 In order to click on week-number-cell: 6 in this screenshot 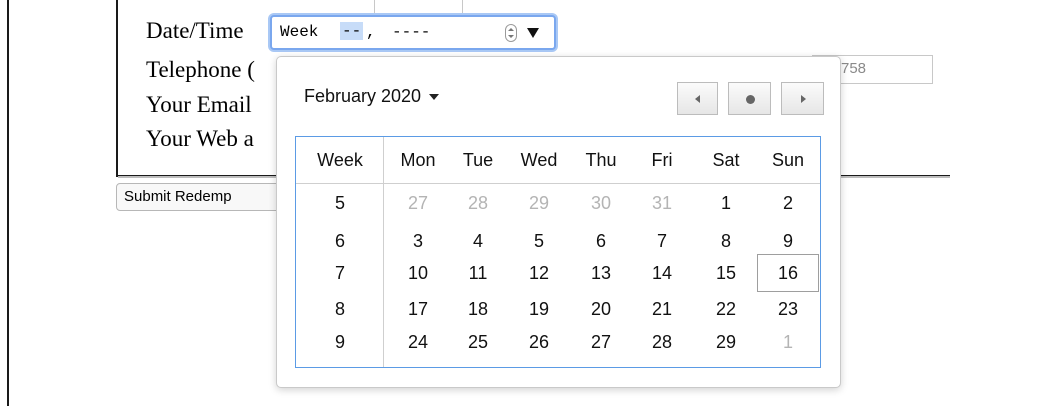, I will do `click(340, 241)`.